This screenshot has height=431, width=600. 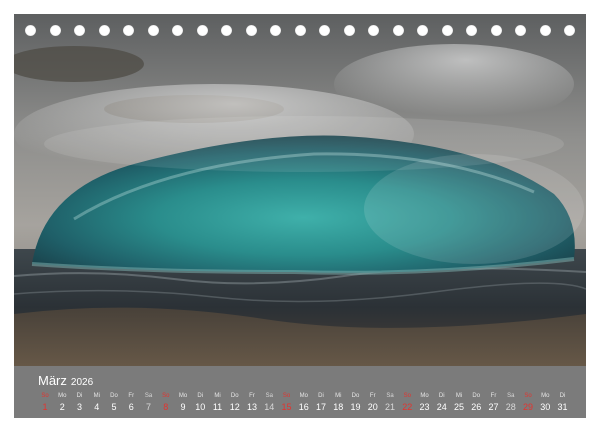 What do you see at coordinates (148, 407) in the screenshot?
I see `day-number: 7` at bounding box center [148, 407].